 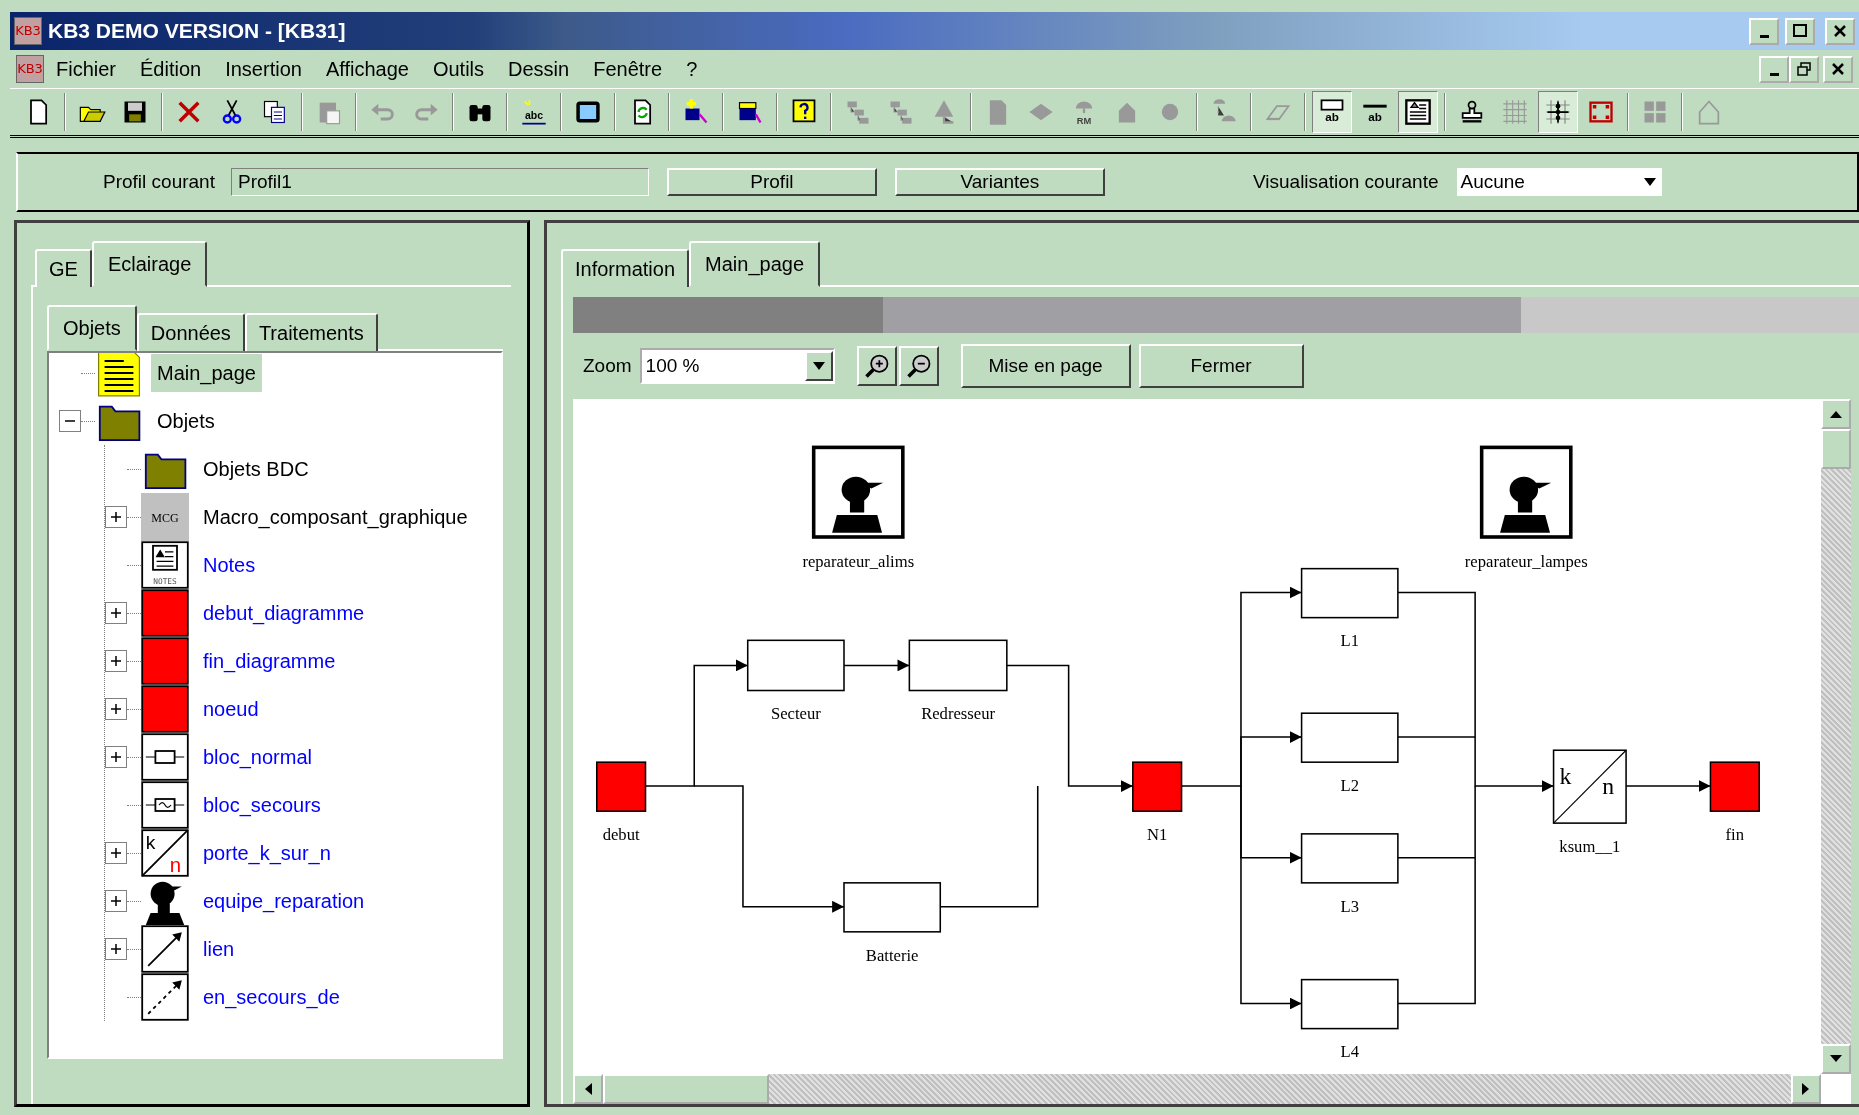 What do you see at coordinates (284, 901) in the screenshot?
I see `tree-item: equipe_reparation` at bounding box center [284, 901].